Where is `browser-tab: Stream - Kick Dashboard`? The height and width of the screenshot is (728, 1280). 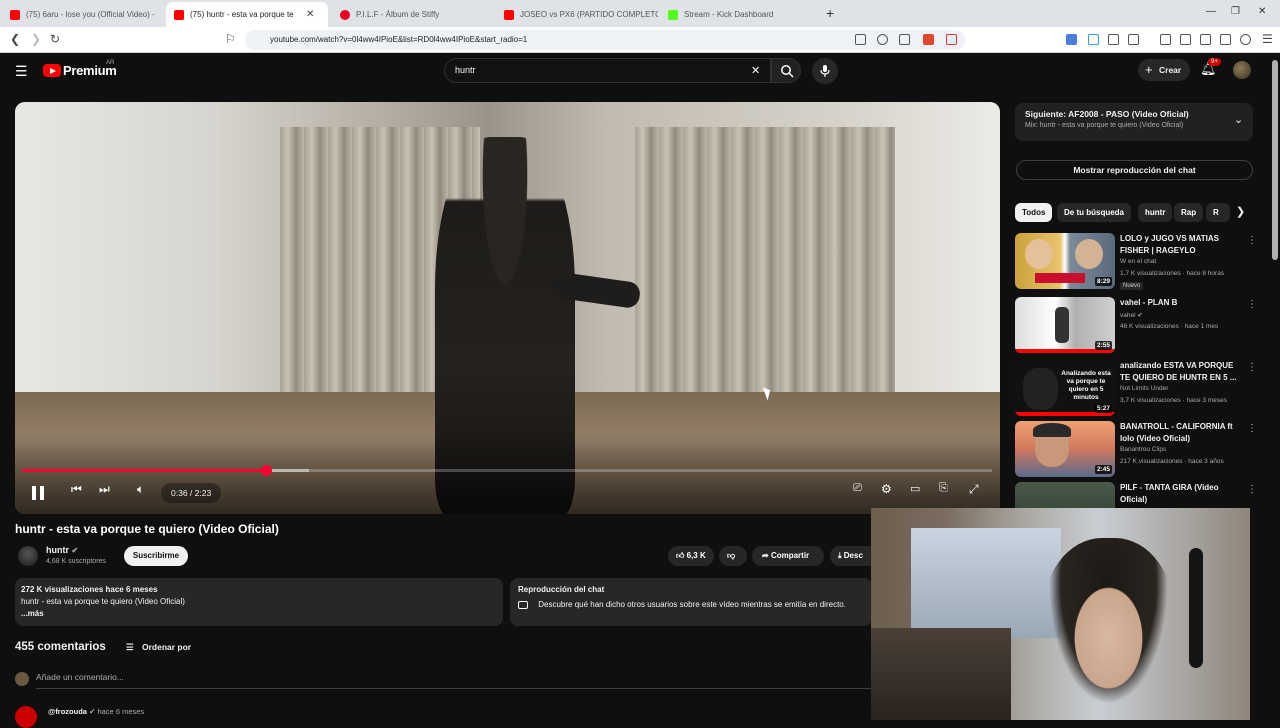
browser-tab: Stream - Kick Dashboard is located at coordinates (741, 14).